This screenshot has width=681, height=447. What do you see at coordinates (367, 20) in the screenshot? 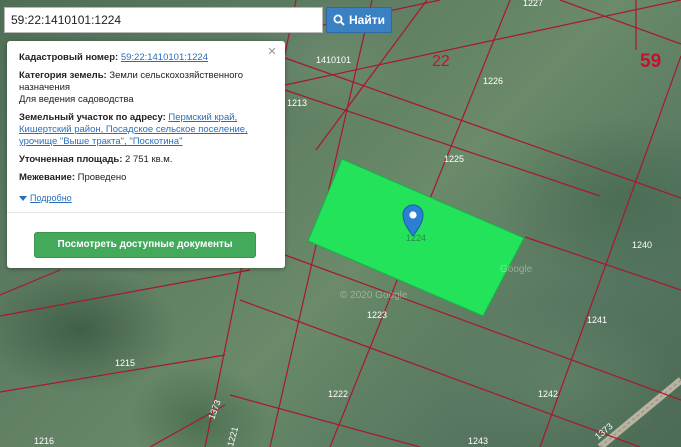
I see `search-button-label: Найти` at bounding box center [367, 20].